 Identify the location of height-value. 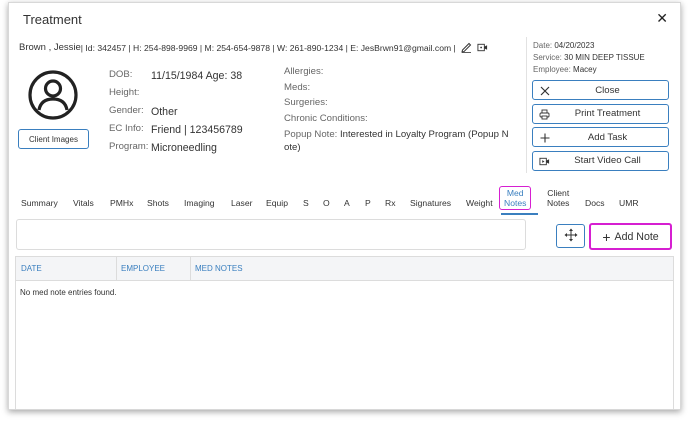
(197, 94).